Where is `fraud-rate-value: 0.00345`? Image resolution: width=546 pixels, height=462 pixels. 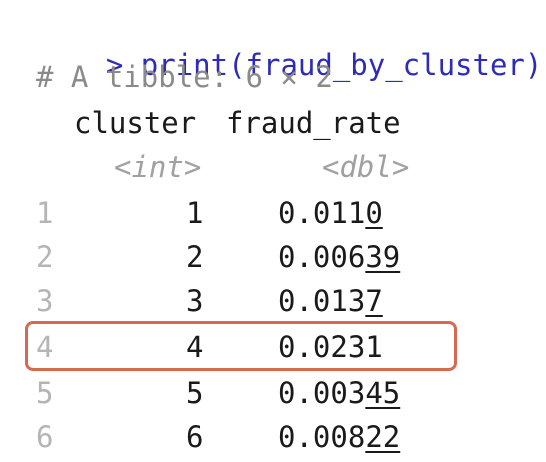 fraud-rate-value: 0.00345 is located at coordinates (339, 393).